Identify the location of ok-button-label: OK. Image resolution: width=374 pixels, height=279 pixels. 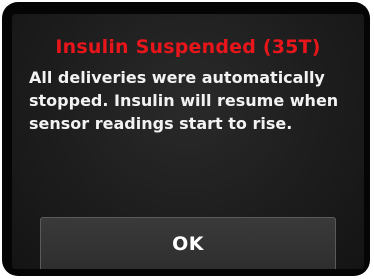
(188, 243).